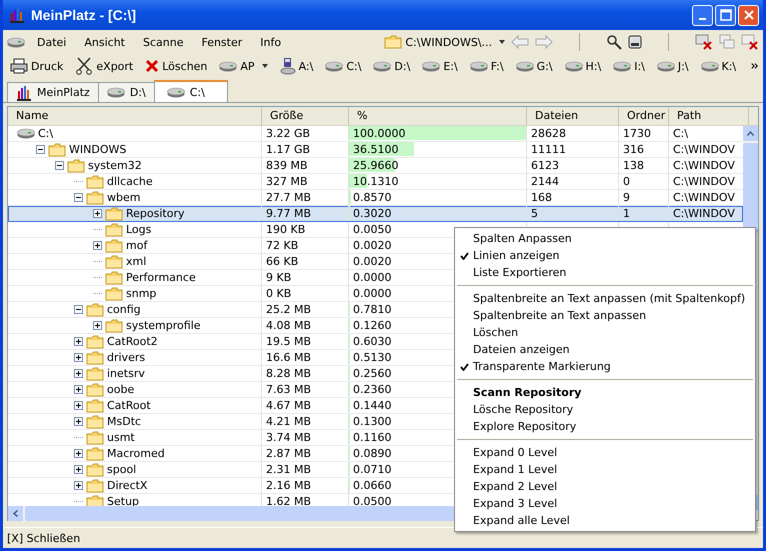 The image size is (766, 551). What do you see at coordinates (126, 92) in the screenshot?
I see `document-tab: D:\` at bounding box center [126, 92].